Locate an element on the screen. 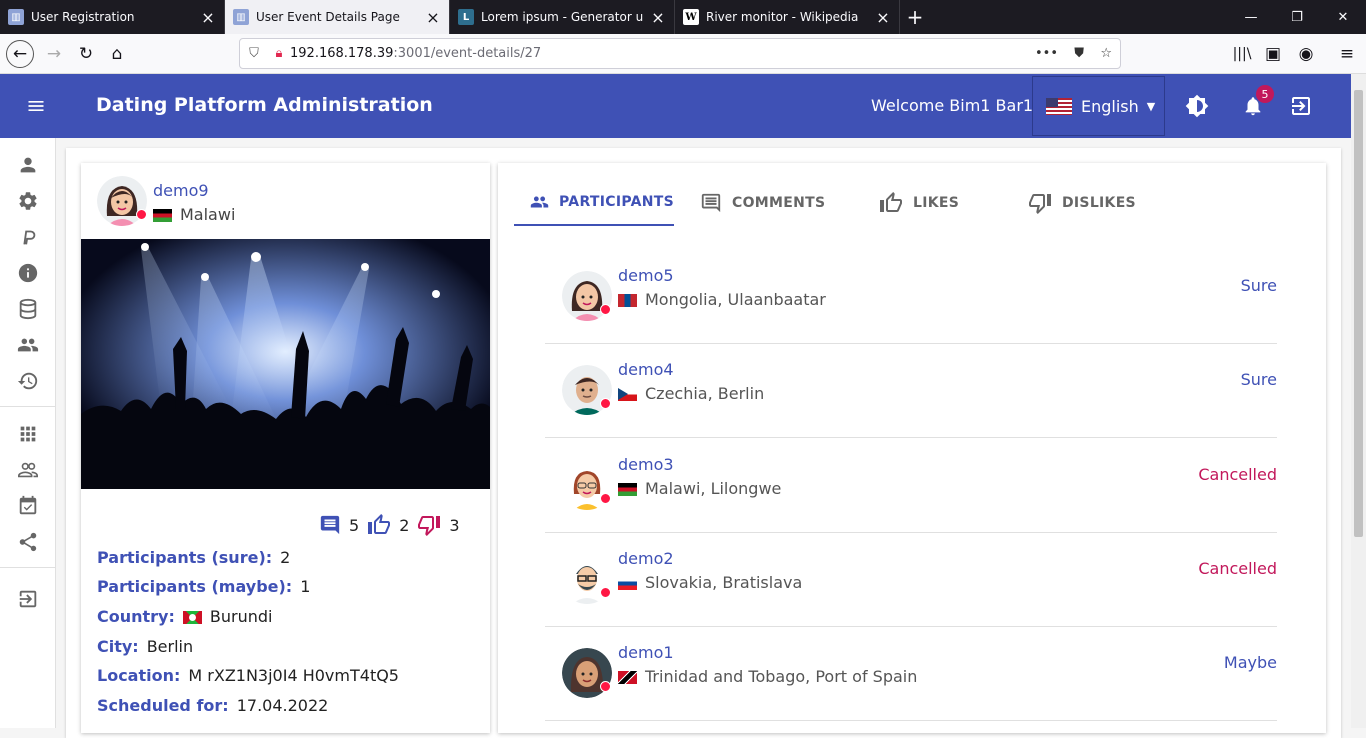 This screenshot has height=738, width=1366. language-label: English is located at coordinates (1110, 106).